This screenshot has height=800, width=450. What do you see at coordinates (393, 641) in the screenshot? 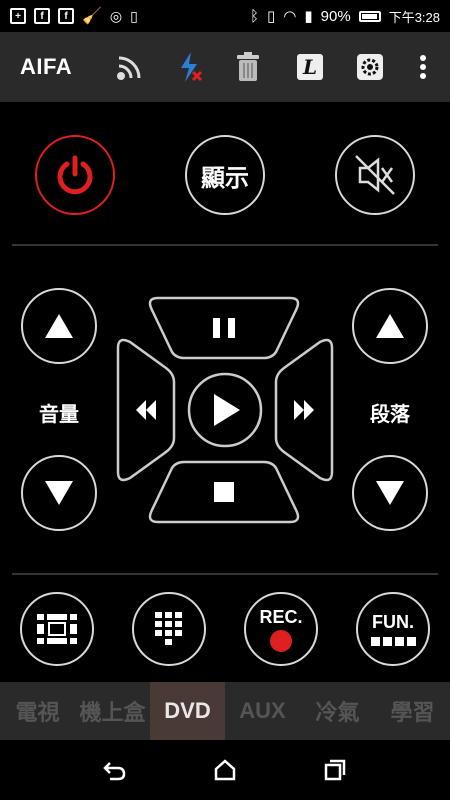
I see `function-keys-icon` at bounding box center [393, 641].